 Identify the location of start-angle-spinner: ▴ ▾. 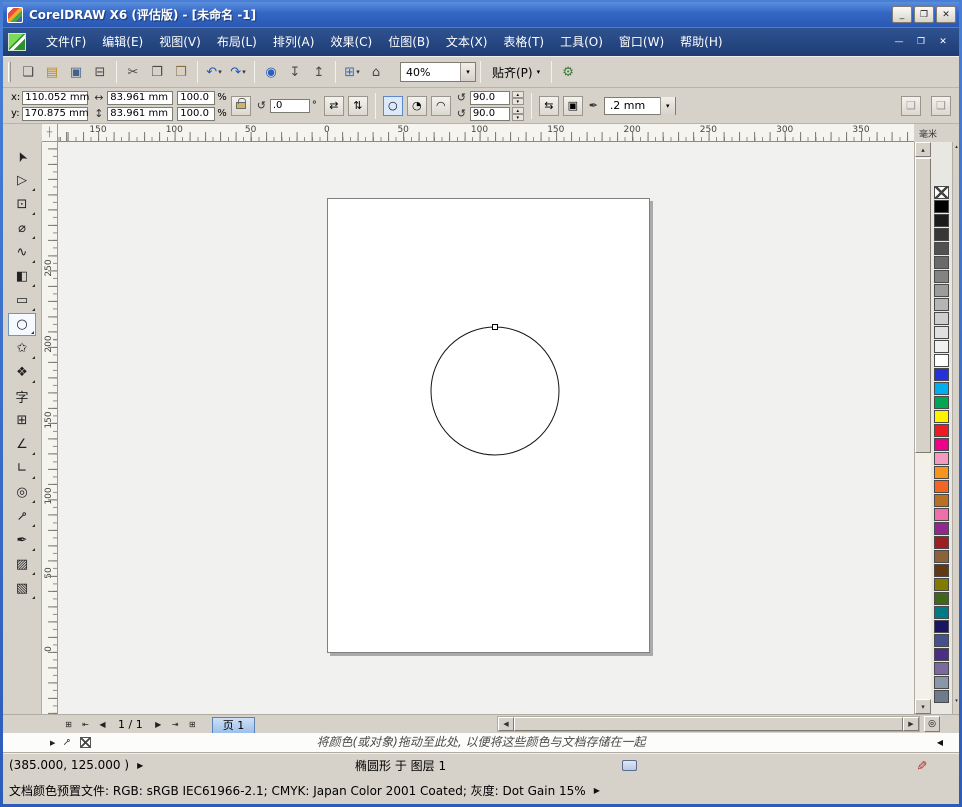
(517, 97).